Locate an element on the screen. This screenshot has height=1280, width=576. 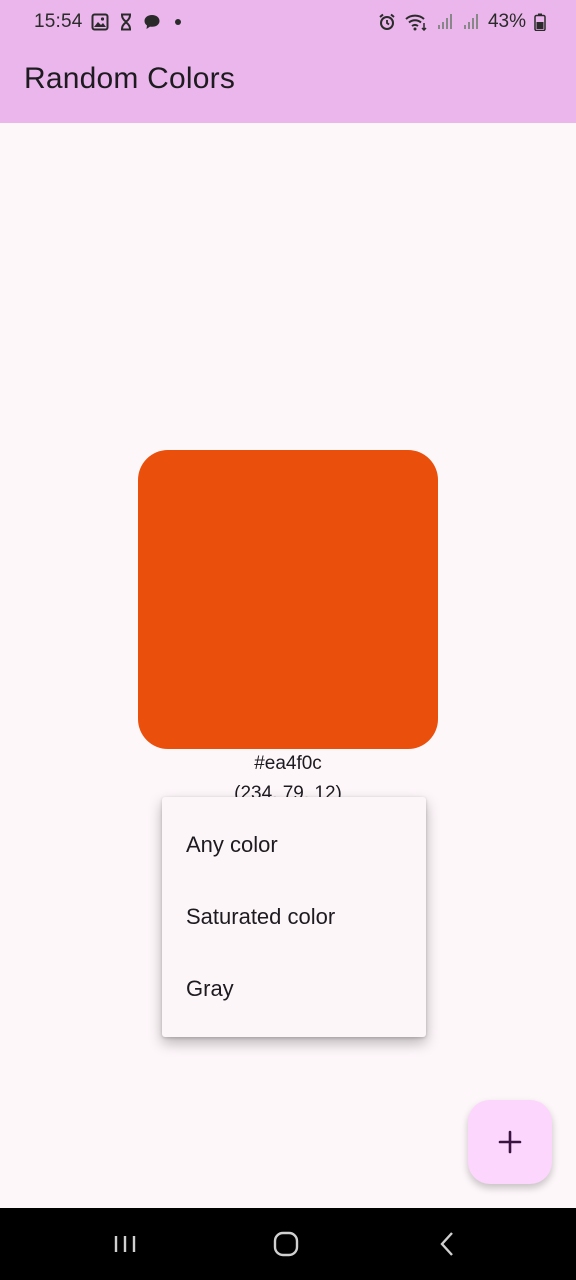
recent-apps-button is located at coordinates (125, 1244).